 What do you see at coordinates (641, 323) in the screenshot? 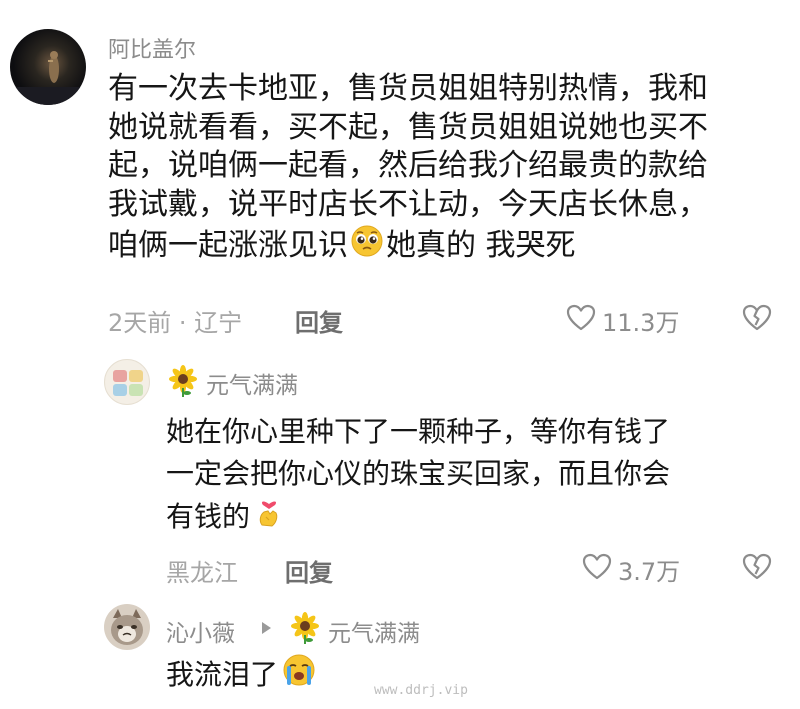
I see `like-count: 11.3万` at bounding box center [641, 323].